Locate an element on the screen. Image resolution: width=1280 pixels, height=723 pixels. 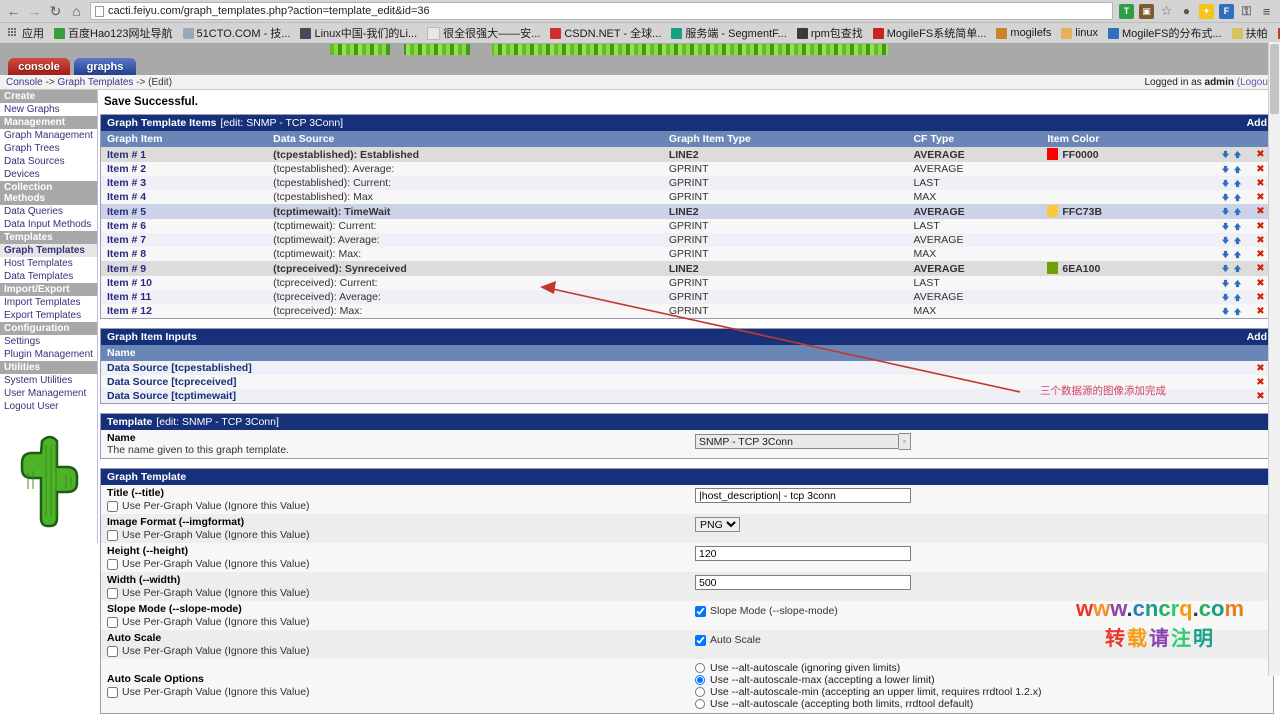
slope-mode-checkbox is located at coordinates (700, 611).